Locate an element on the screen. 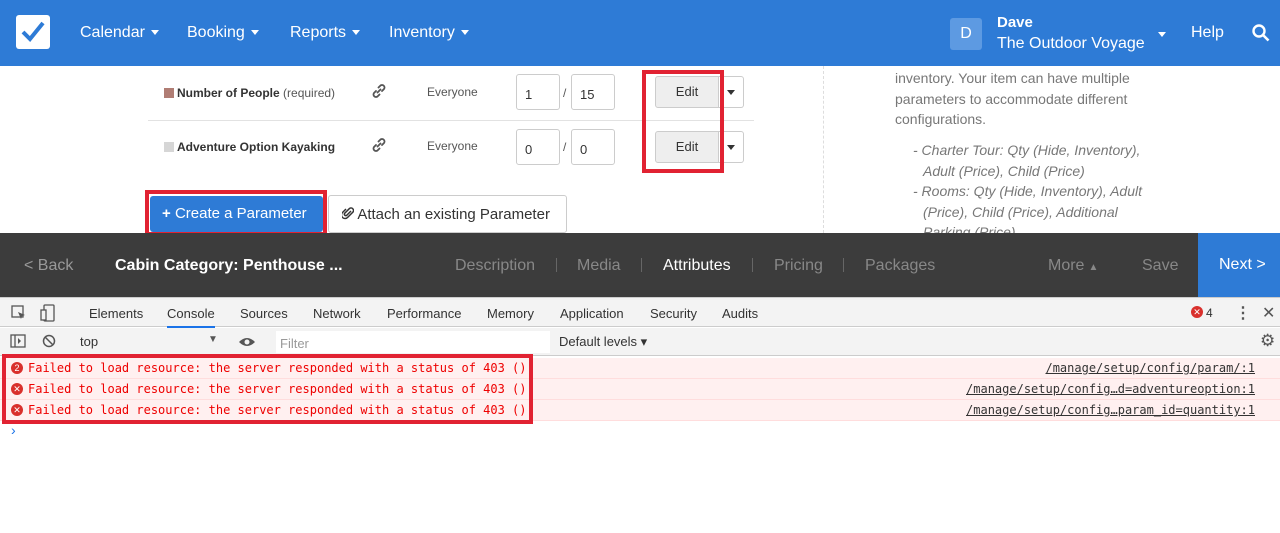 The image size is (1280, 533). chevron-up-icon: ▲ is located at coordinates (1093, 267).